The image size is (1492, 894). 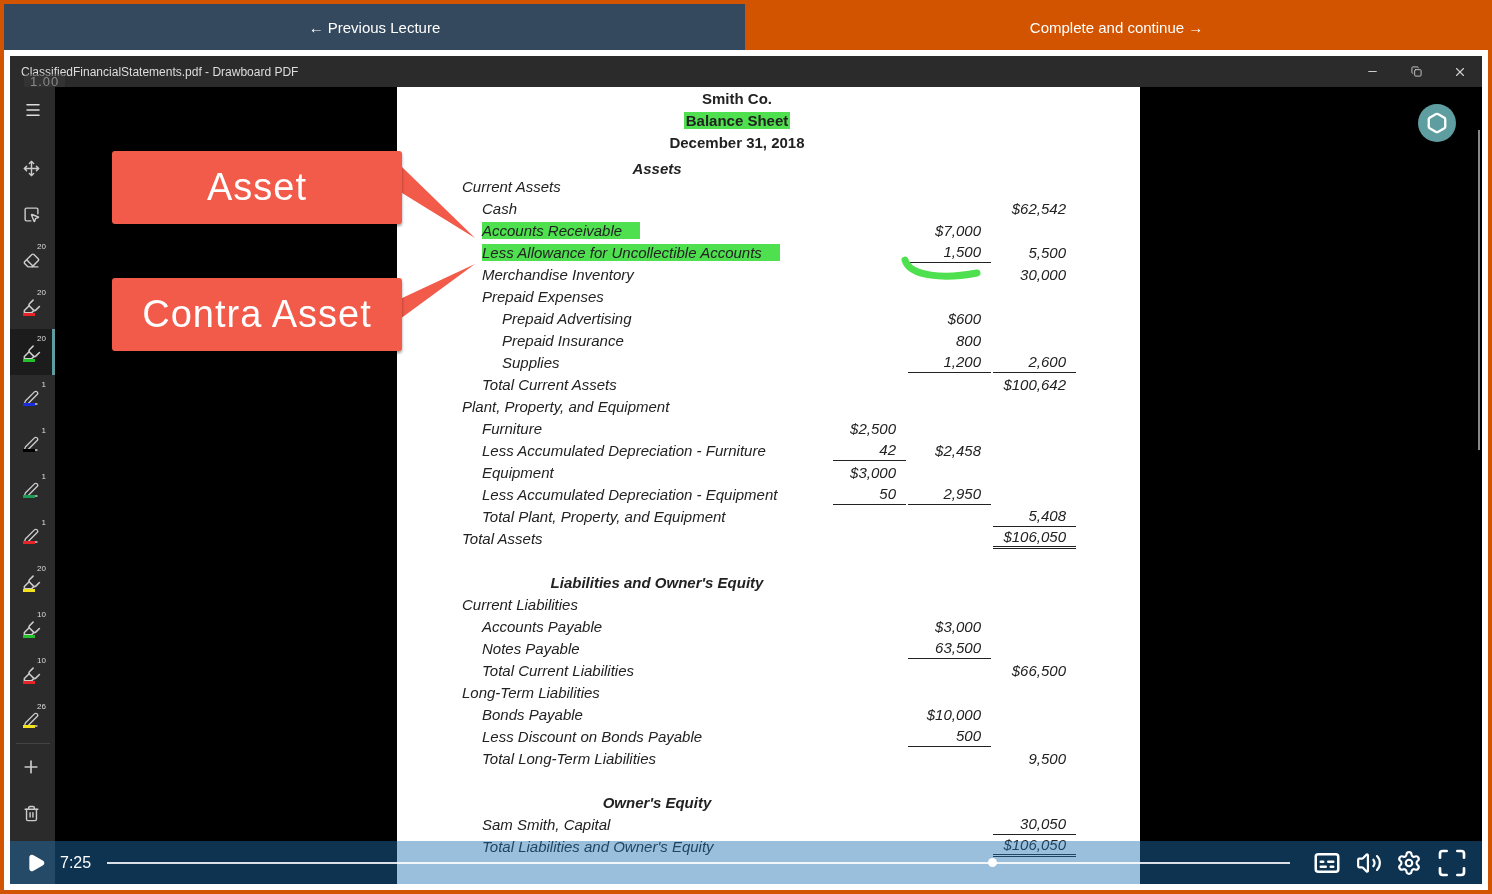 What do you see at coordinates (869, 494) in the screenshot?
I see `amount: 50` at bounding box center [869, 494].